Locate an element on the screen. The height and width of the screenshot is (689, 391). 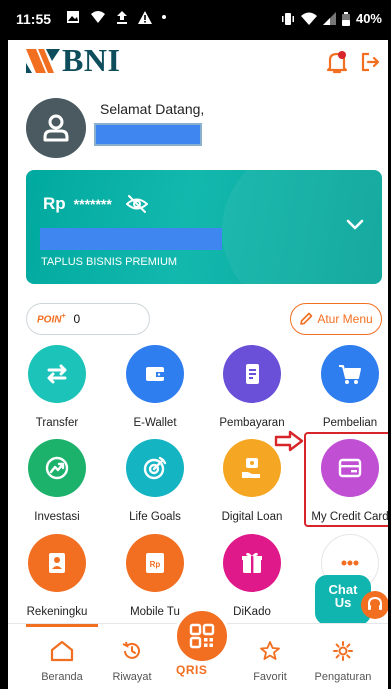
menu-item-rekeningku: Rekeningku is located at coordinates (57, 576).